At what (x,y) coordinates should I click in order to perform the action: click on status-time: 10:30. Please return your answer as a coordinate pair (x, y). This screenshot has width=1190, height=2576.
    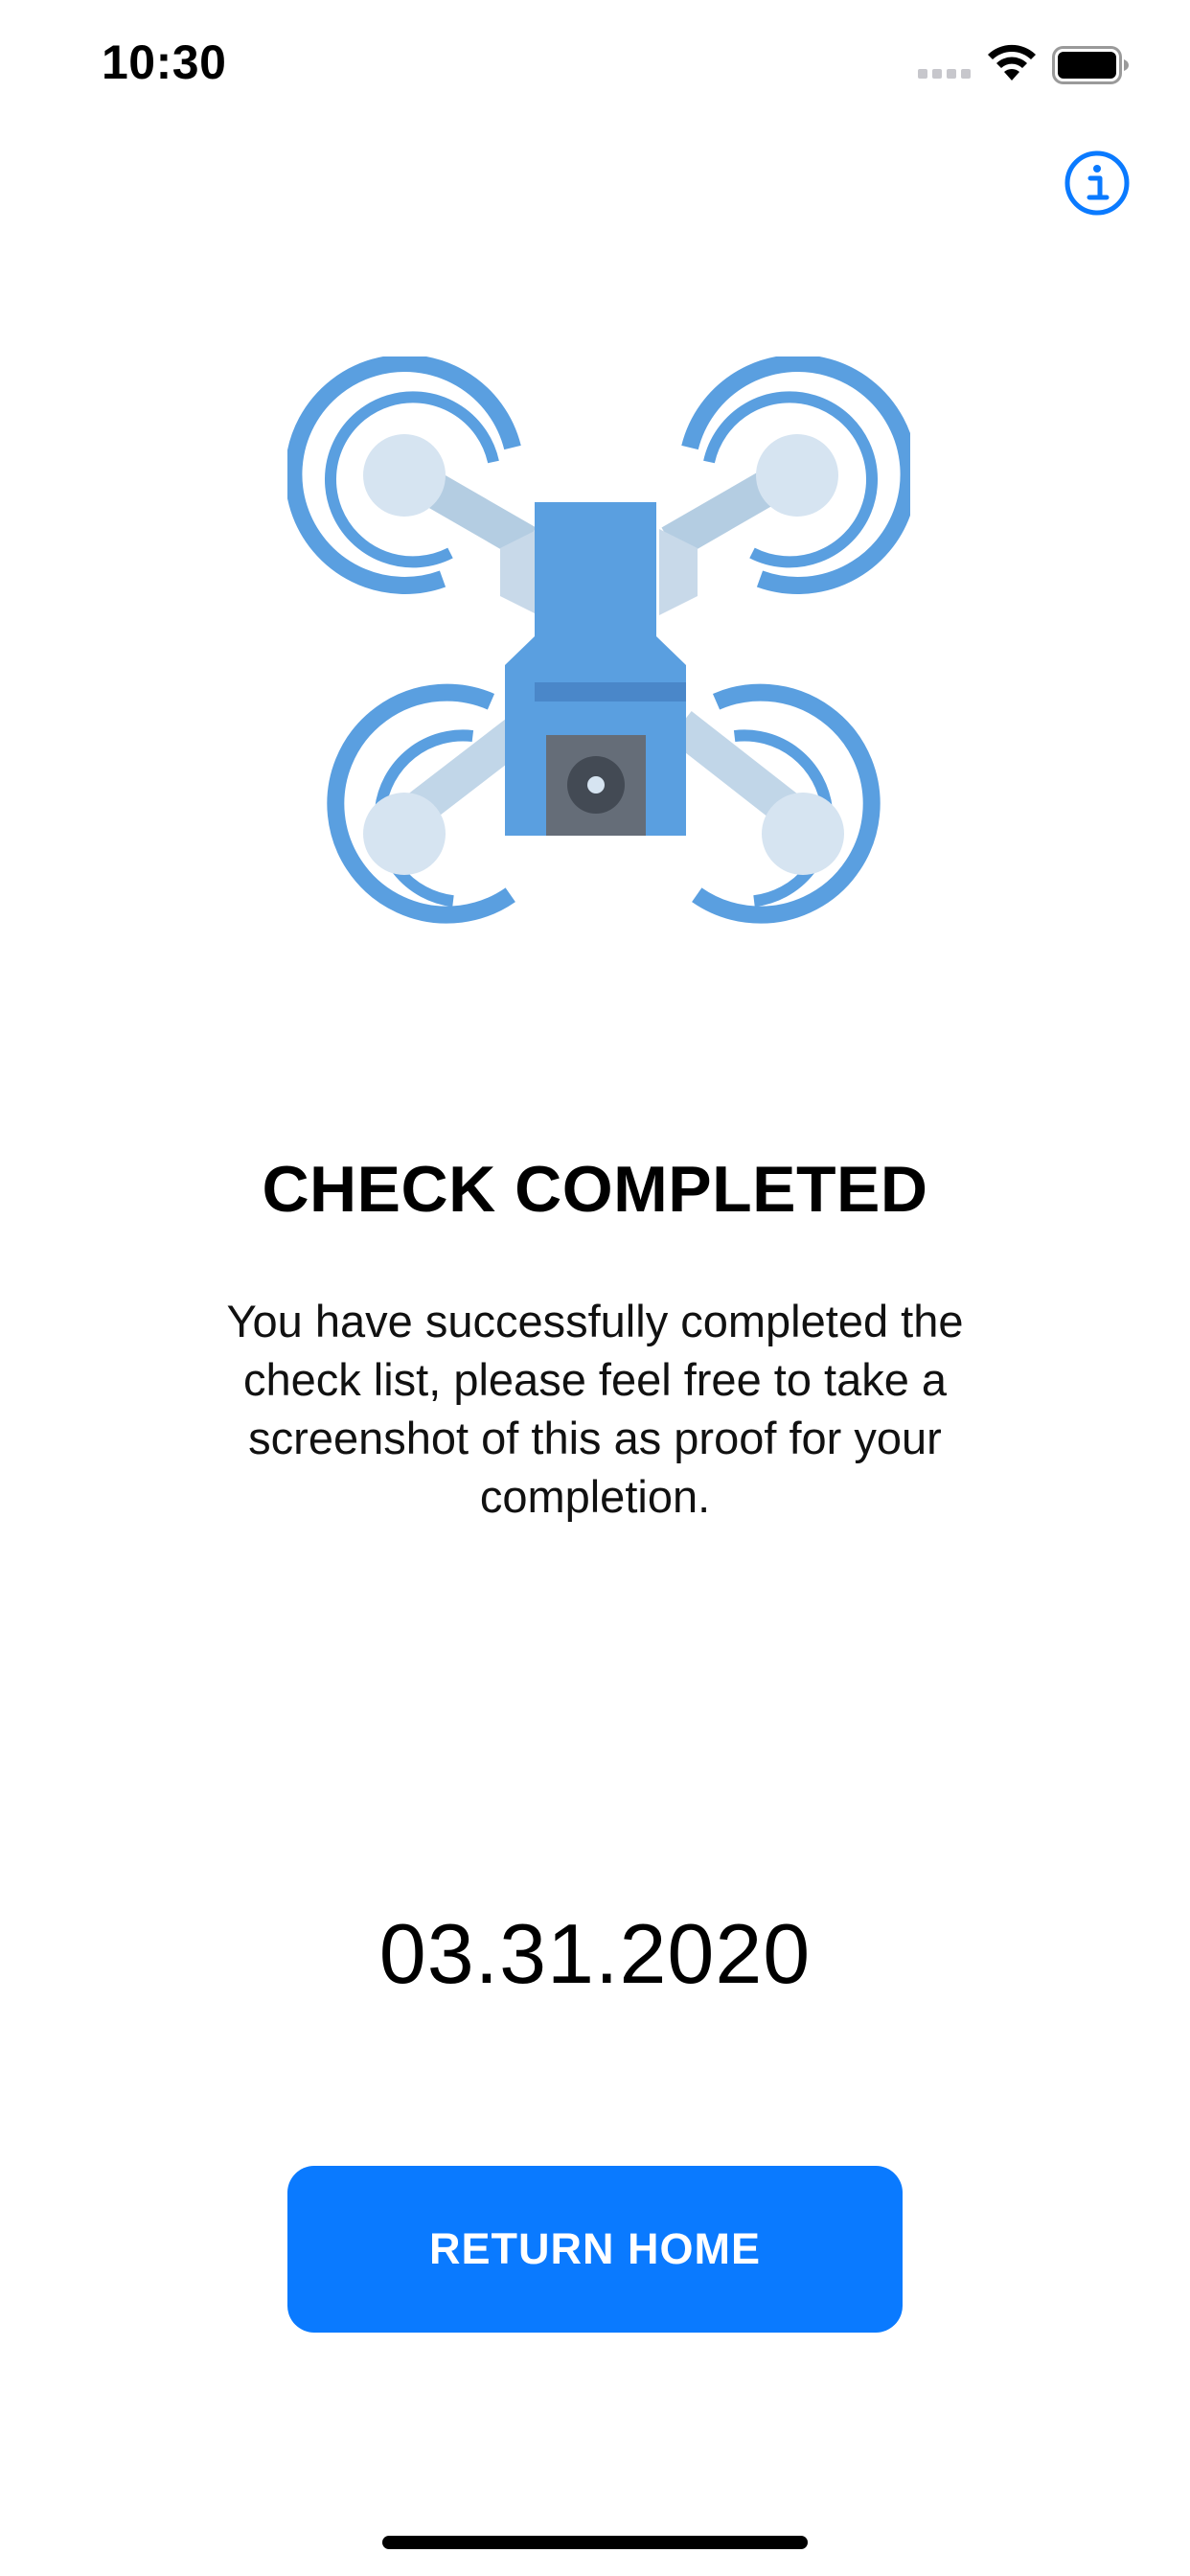
    Looking at the image, I should click on (164, 62).